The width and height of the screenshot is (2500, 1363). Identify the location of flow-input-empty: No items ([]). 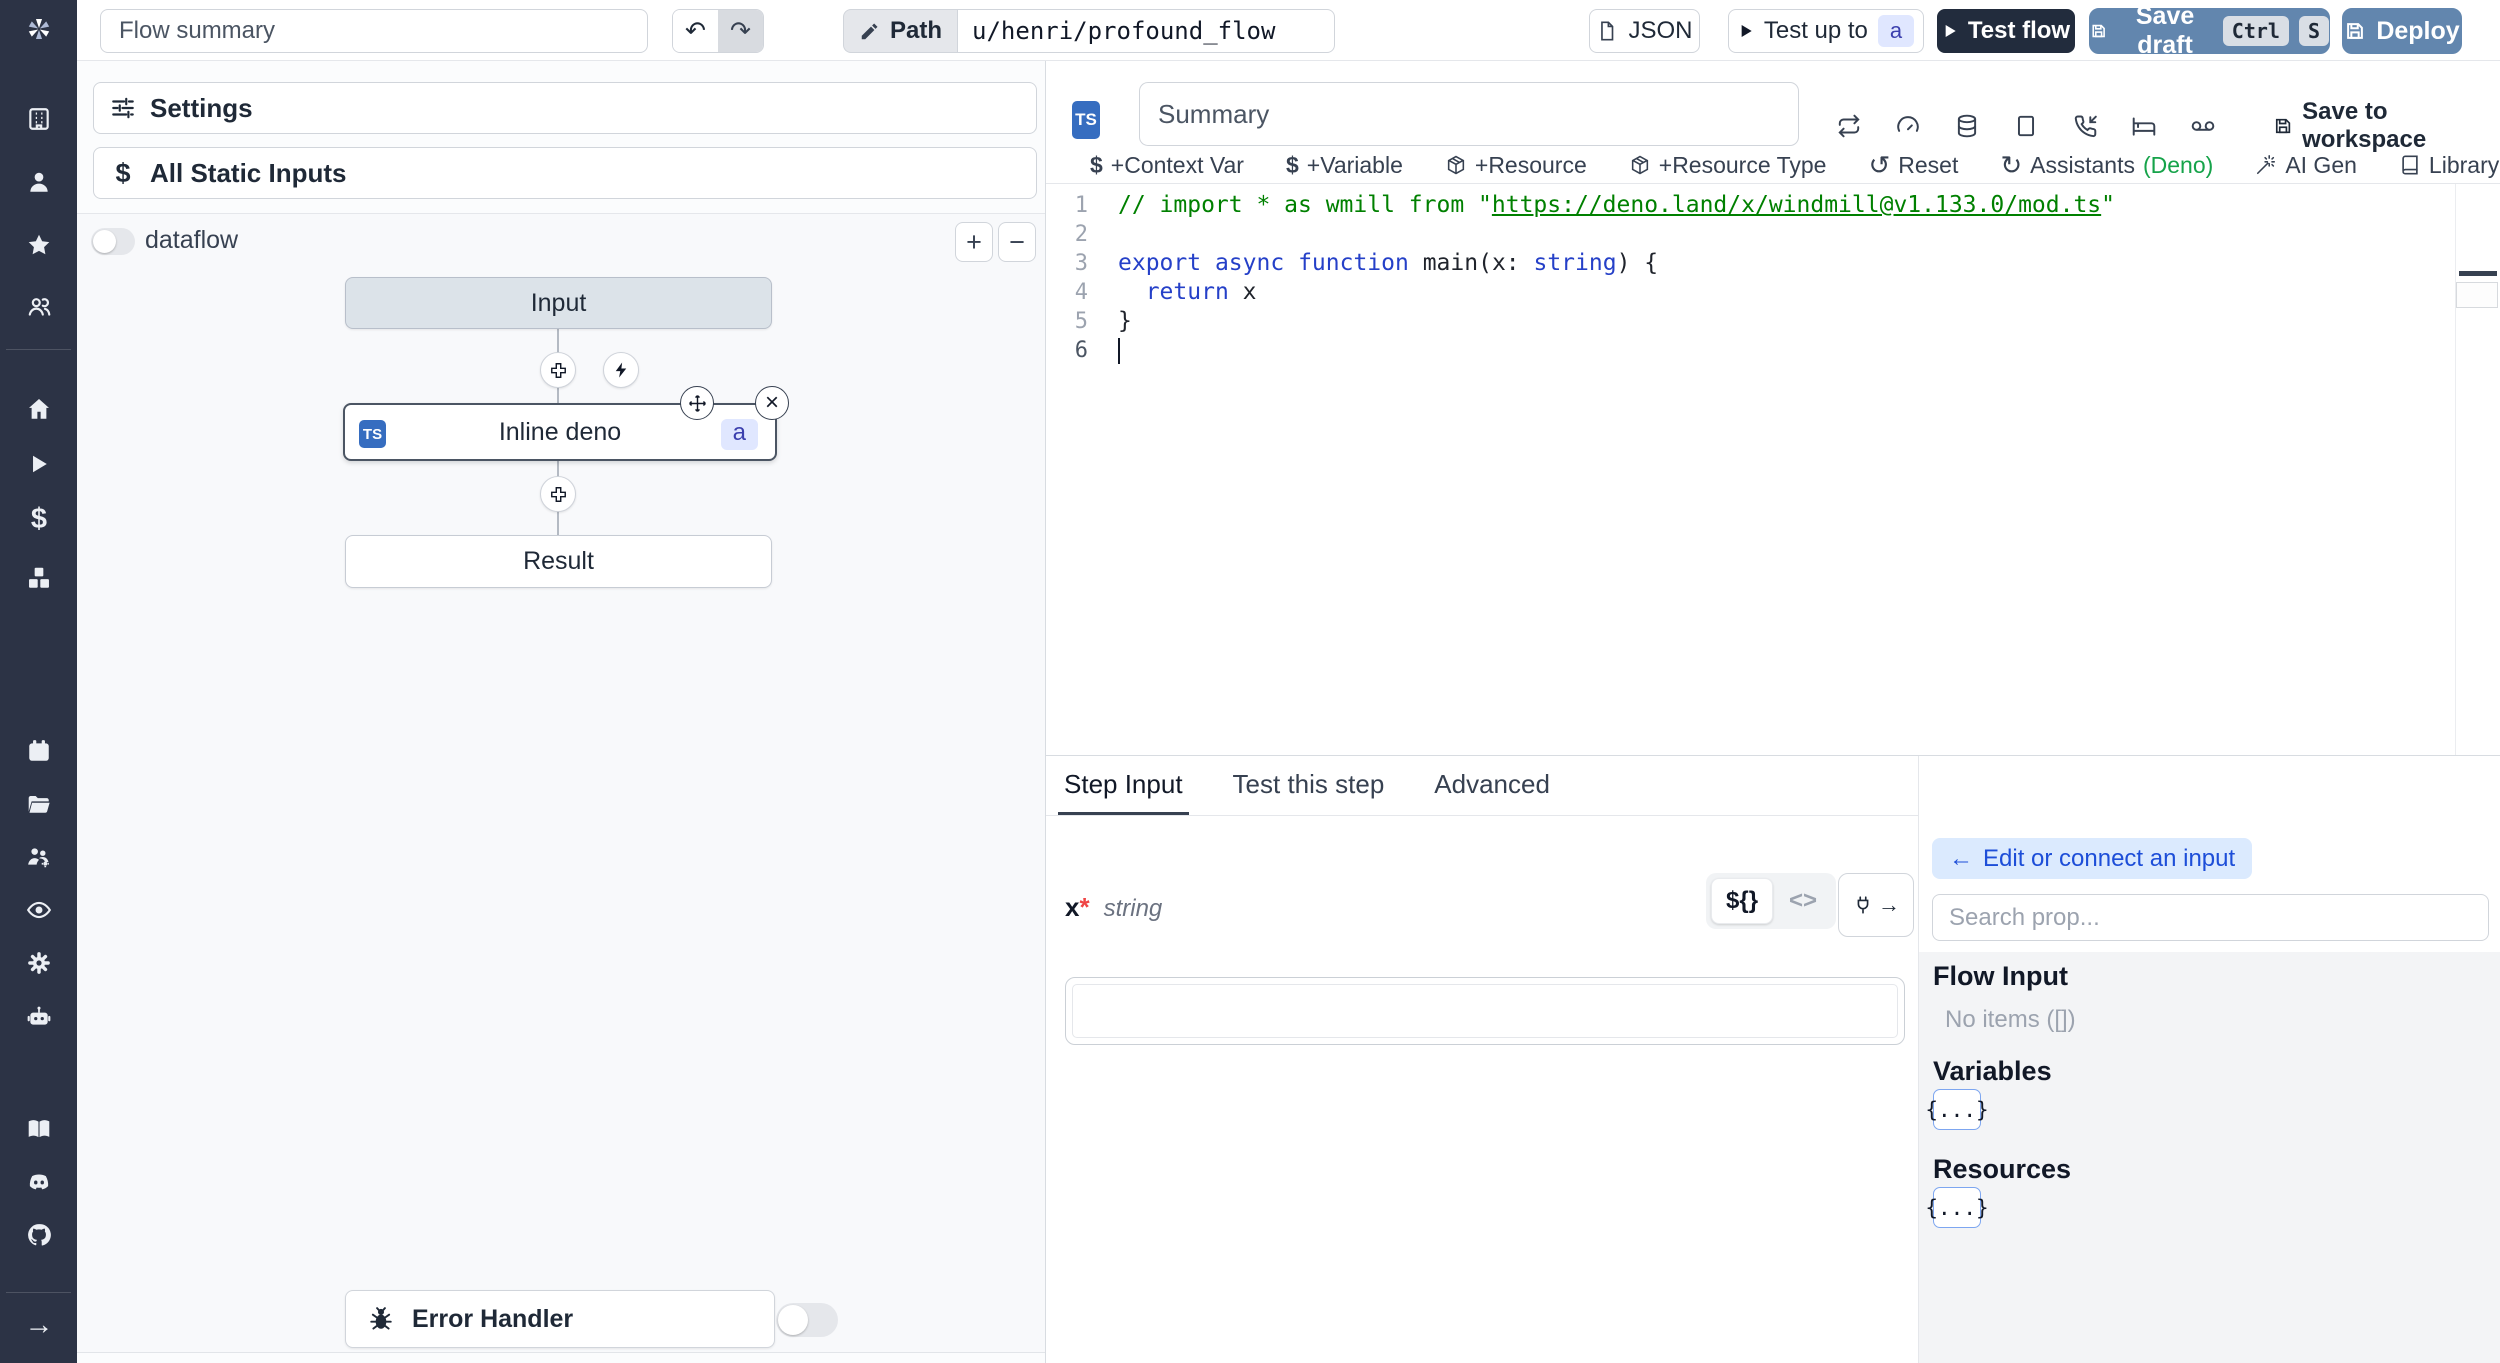
(2010, 1019).